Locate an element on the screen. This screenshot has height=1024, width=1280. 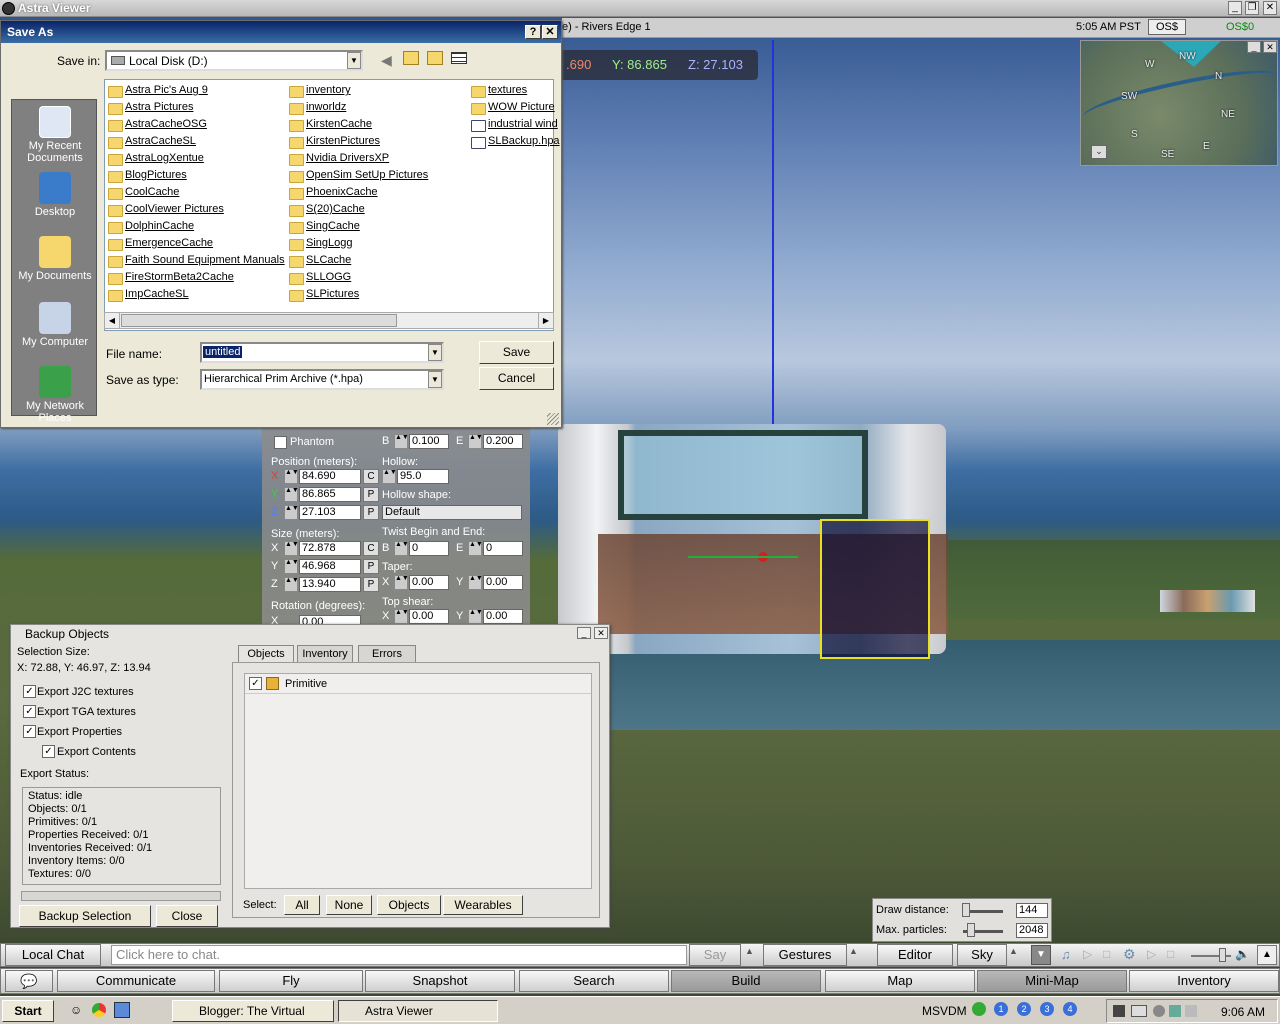
new-folder-icon is located at coordinates (435, 58).